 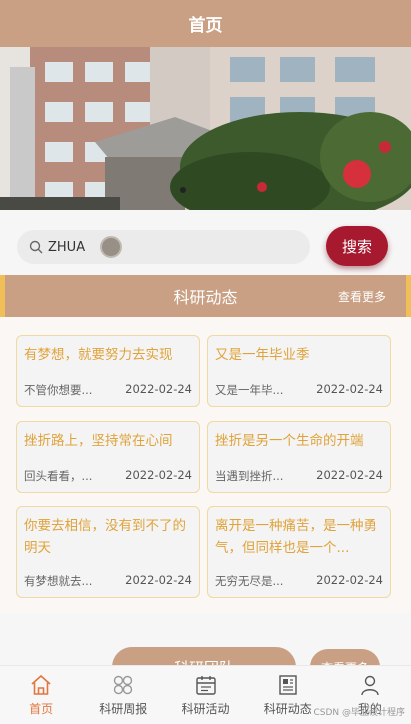 What do you see at coordinates (289, 441) in the screenshot?
I see `card-title: 挫折是另一个生命的开端` at bounding box center [289, 441].